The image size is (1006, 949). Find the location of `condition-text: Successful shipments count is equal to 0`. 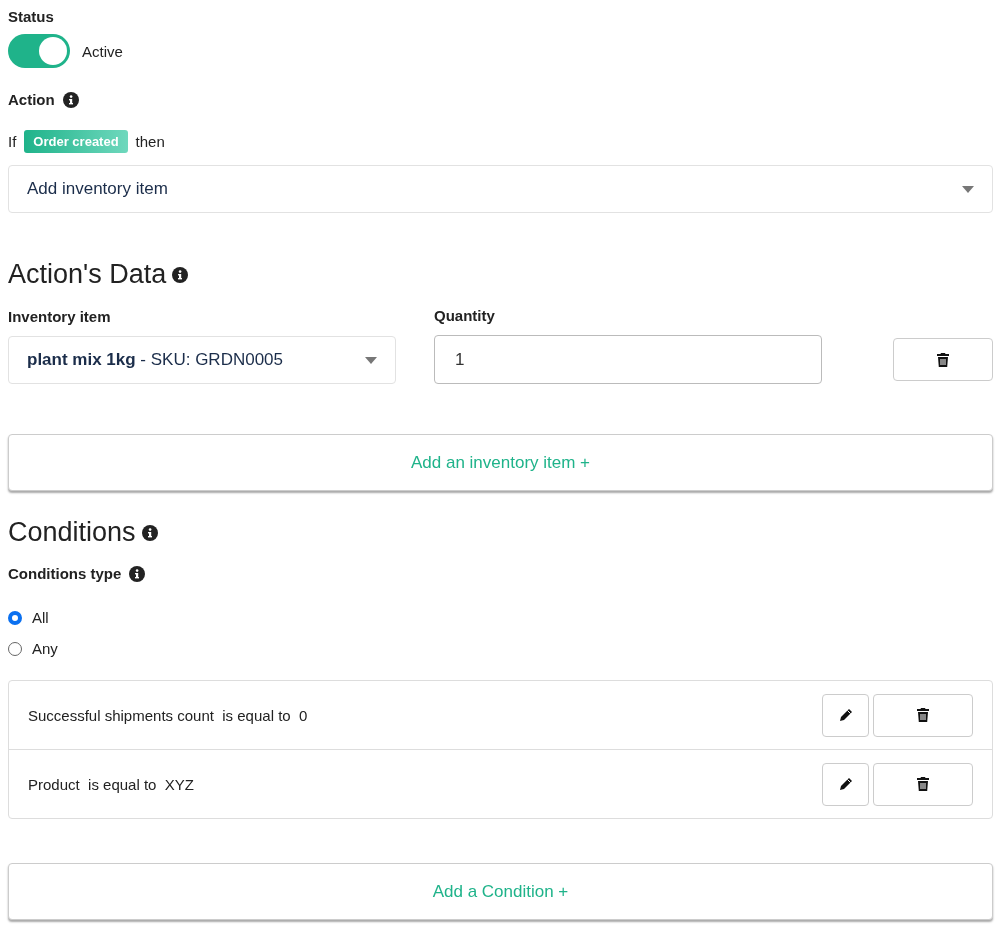

condition-text: Successful shipments count is equal to 0 is located at coordinates (168, 715).